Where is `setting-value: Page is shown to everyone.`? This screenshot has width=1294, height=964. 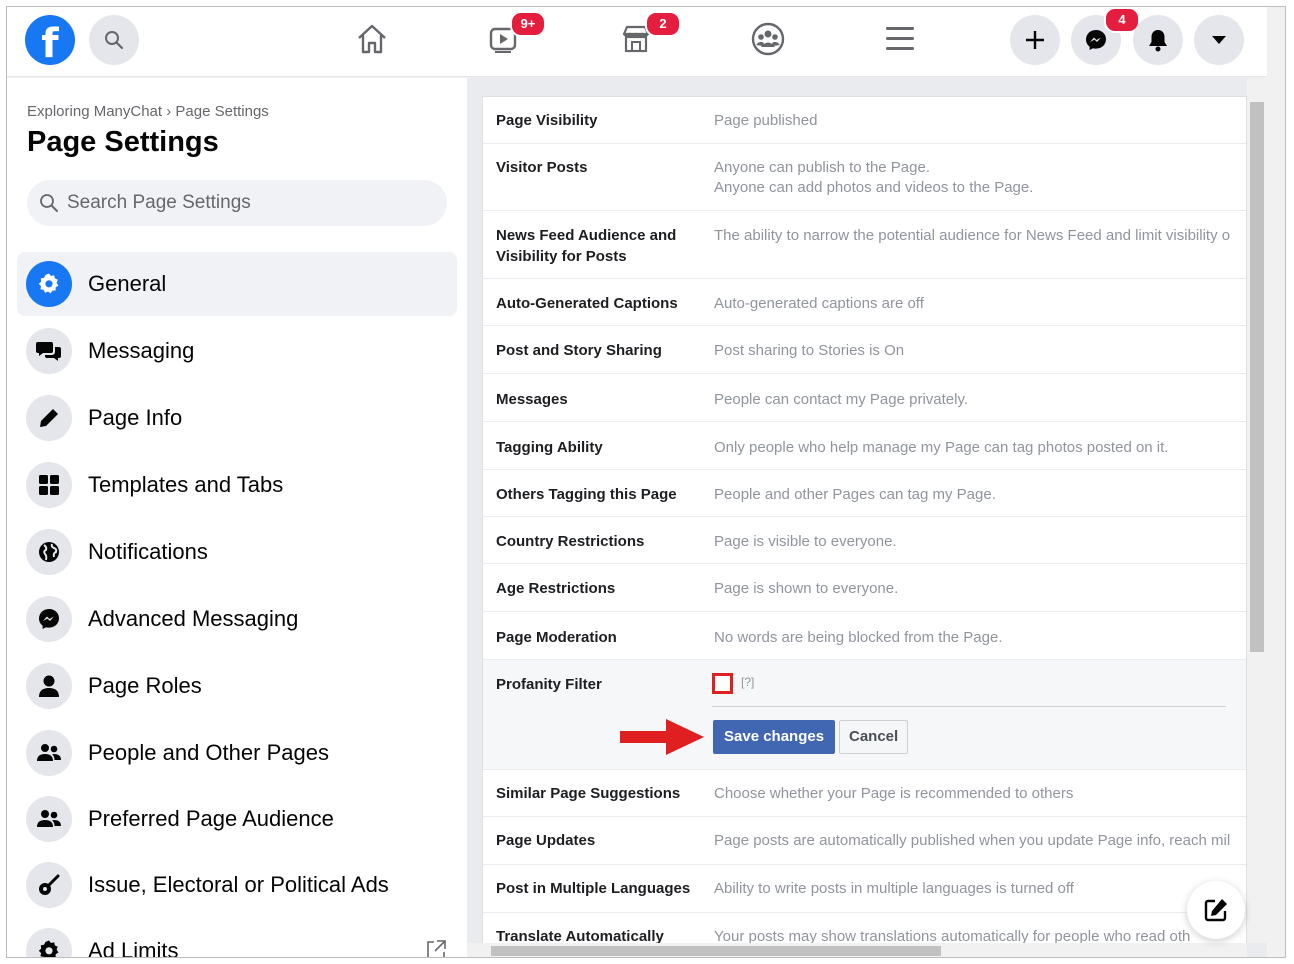 setting-value: Page is shown to everyone. is located at coordinates (806, 588).